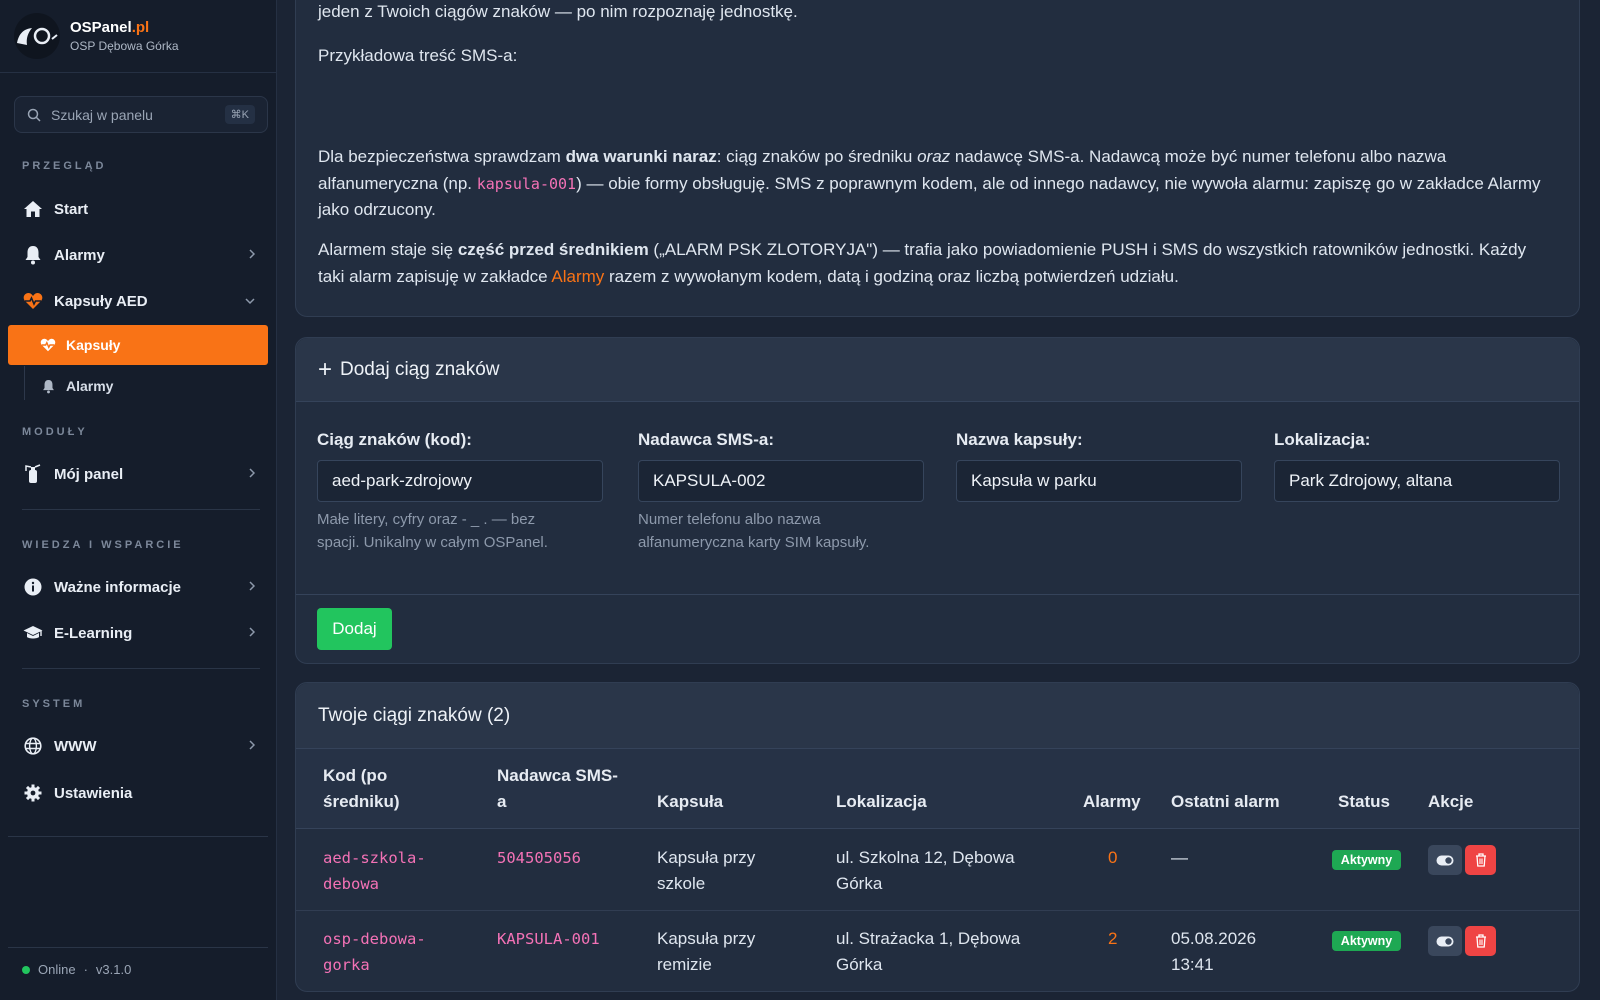 This screenshot has width=1600, height=1000. What do you see at coordinates (33, 793) in the screenshot?
I see `gear-icon` at bounding box center [33, 793].